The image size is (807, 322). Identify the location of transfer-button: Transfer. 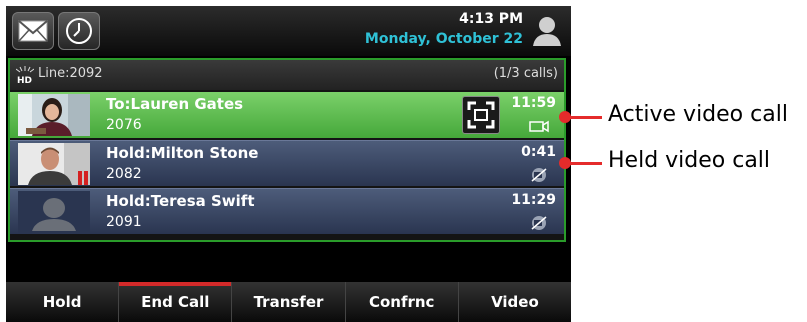
(287, 302).